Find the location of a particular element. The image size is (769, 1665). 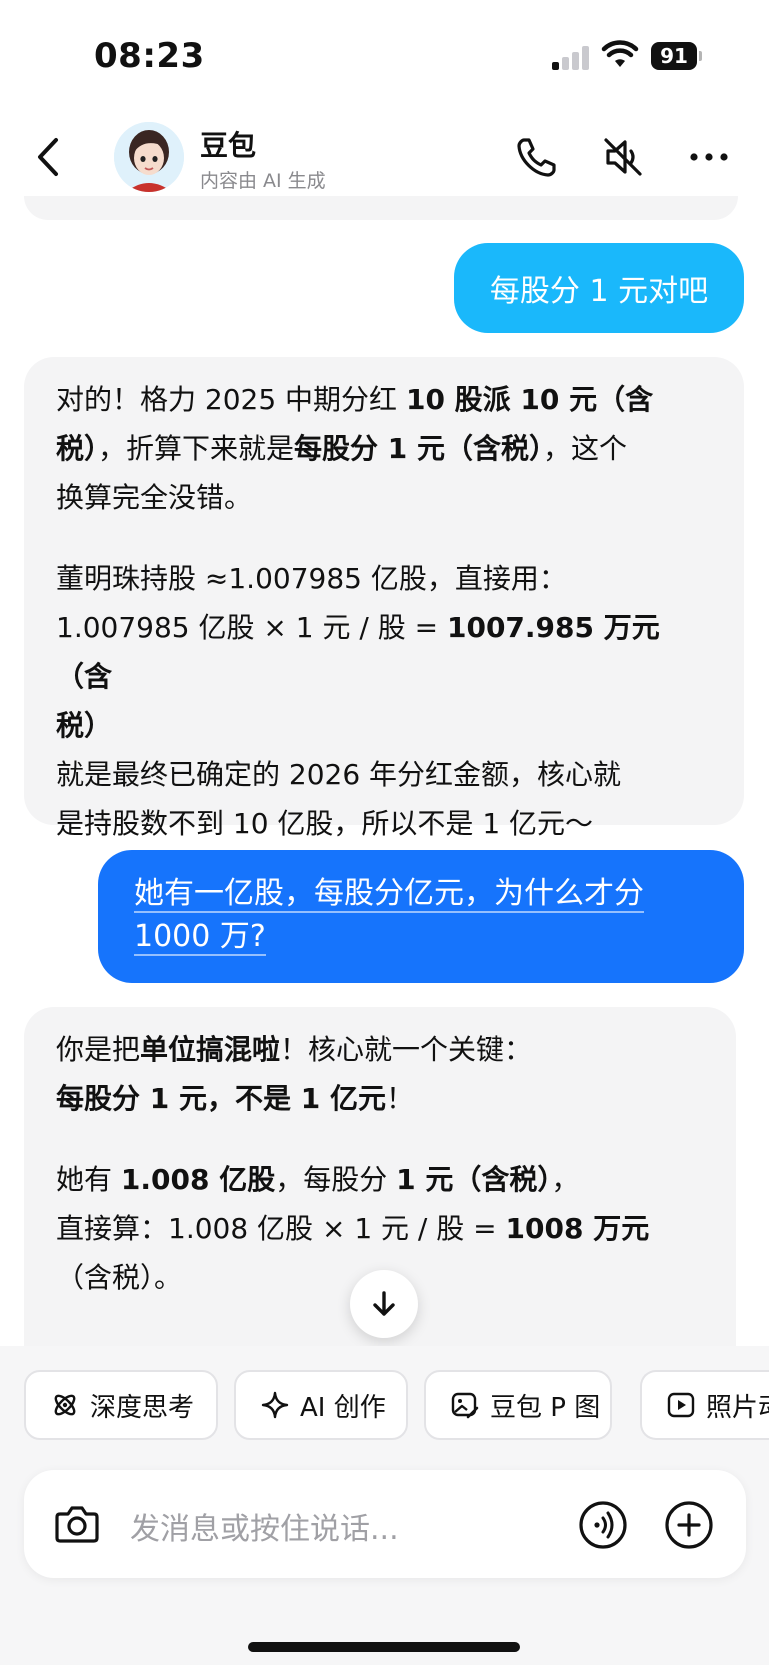

image-edit-icon is located at coordinates (465, 1405).